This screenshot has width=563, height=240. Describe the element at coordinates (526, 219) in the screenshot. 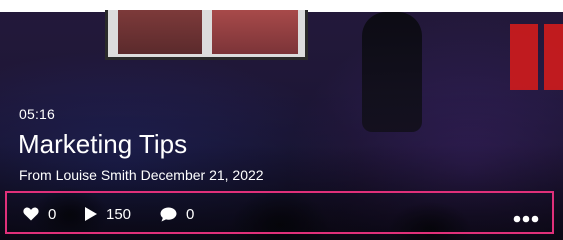

I see `more-options-icon` at that location.